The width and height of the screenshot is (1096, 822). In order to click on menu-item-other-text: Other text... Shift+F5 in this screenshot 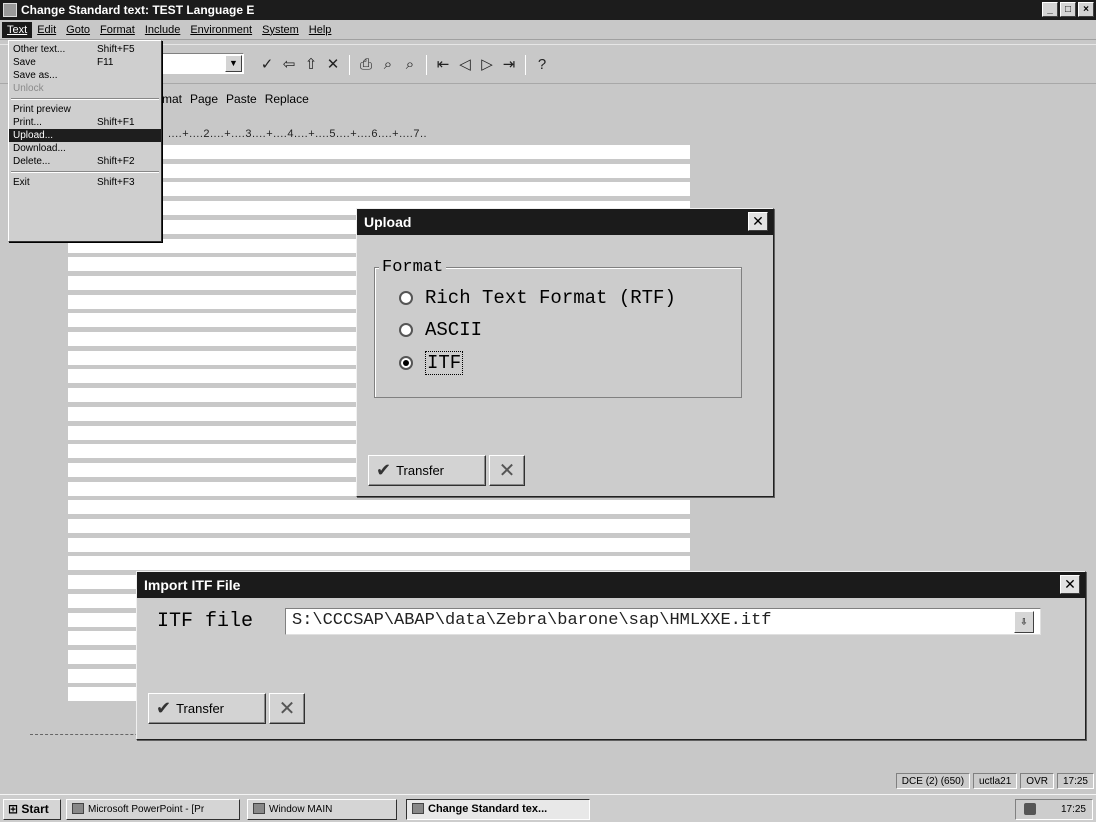, I will do `click(85, 49)`.